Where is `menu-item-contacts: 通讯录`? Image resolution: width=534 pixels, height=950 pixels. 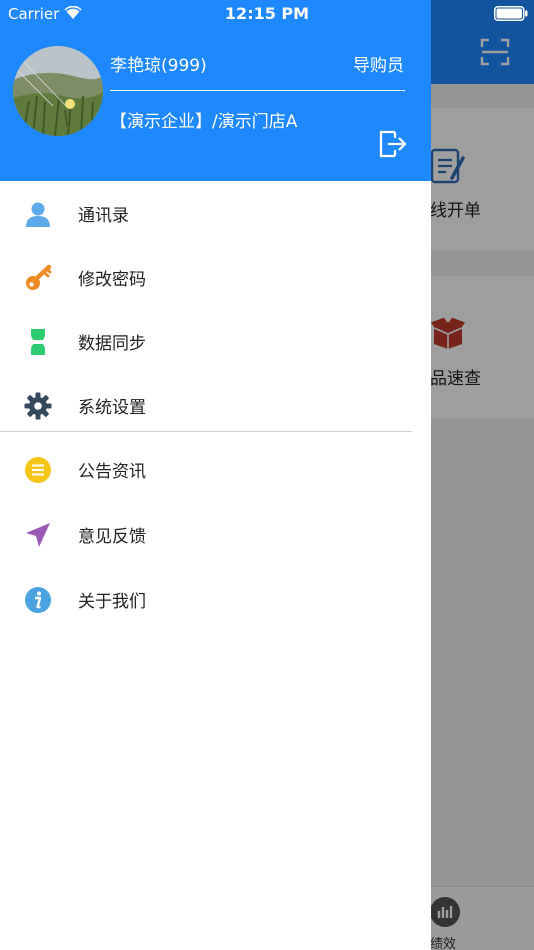 menu-item-contacts: 通讯录 is located at coordinates (215, 213).